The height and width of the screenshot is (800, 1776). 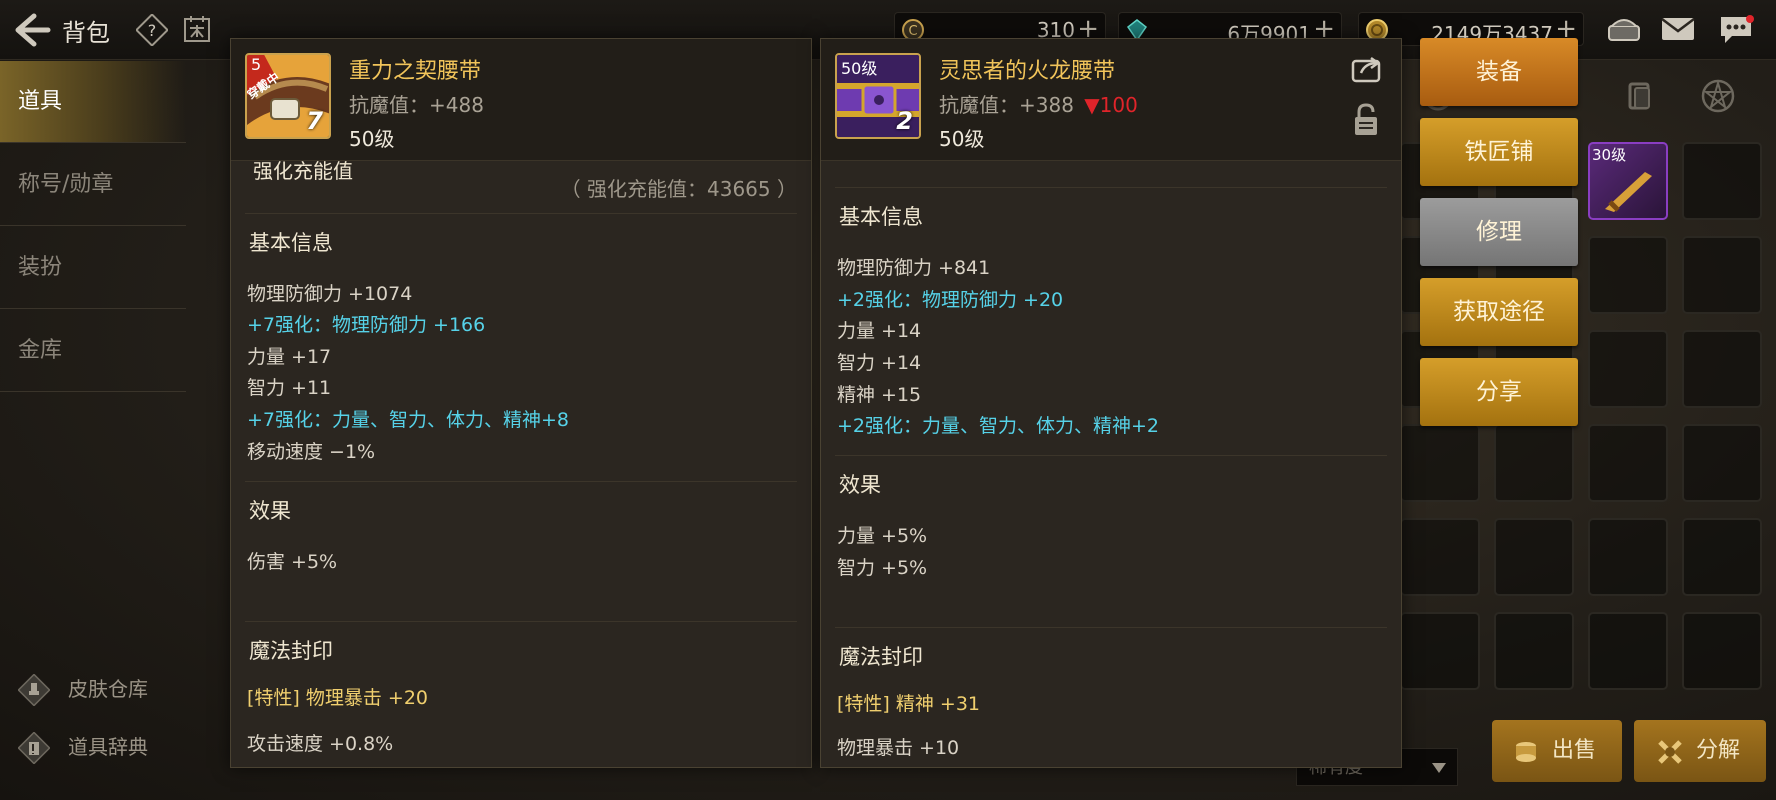 I want to click on stat-line: +7强化：力量、智力、体力、精神+8, so click(x=408, y=420).